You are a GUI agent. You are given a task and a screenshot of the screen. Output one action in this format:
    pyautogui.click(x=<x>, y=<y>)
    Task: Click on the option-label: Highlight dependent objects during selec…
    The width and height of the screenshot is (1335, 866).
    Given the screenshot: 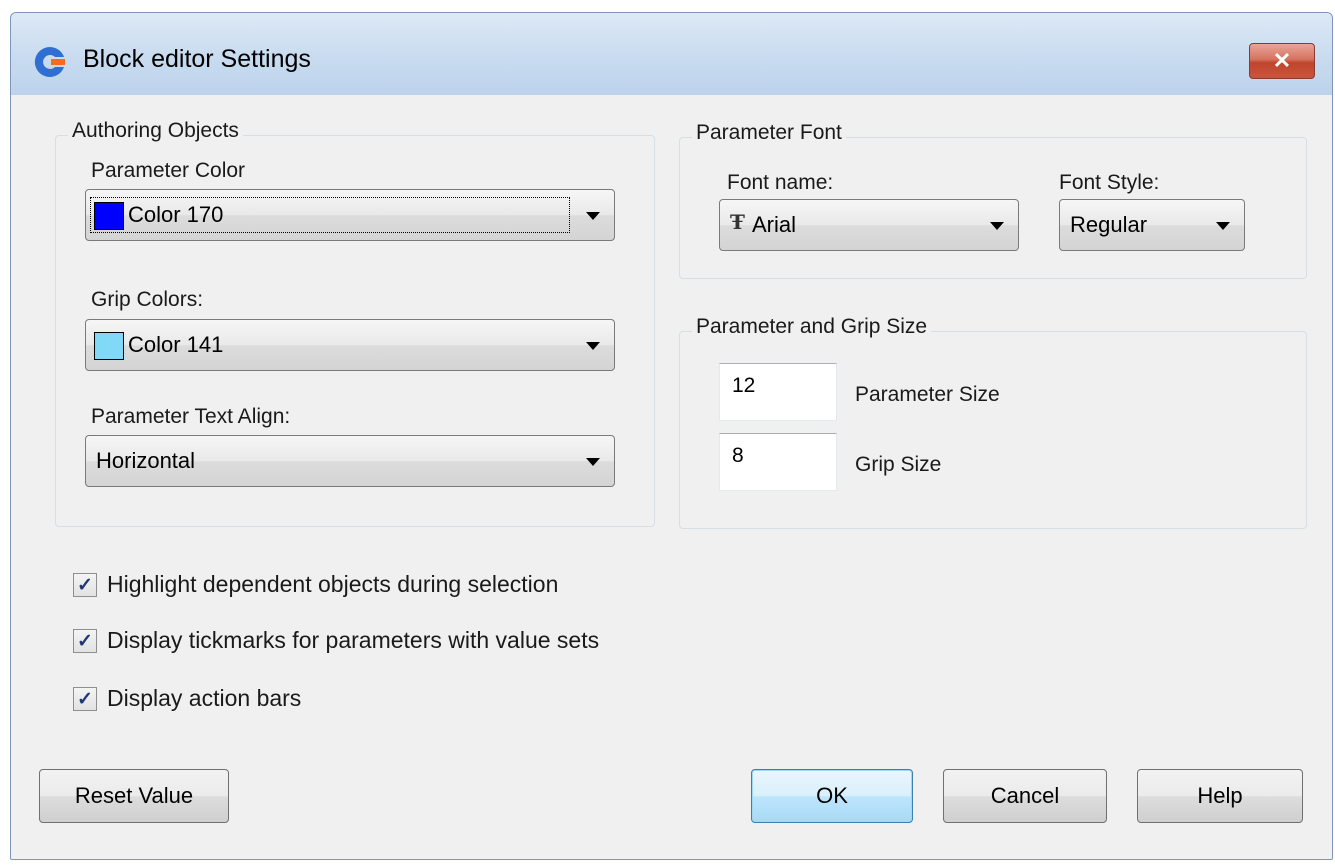 What is the action you would take?
    pyautogui.click(x=333, y=584)
    